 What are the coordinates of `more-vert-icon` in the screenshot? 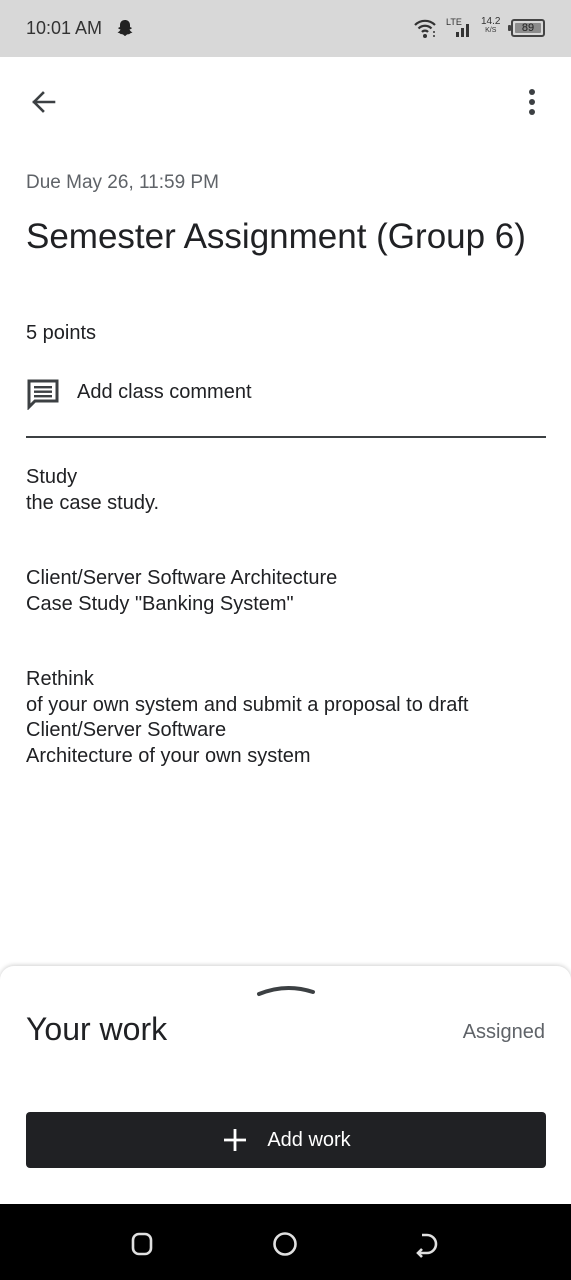 It's located at (532, 102).